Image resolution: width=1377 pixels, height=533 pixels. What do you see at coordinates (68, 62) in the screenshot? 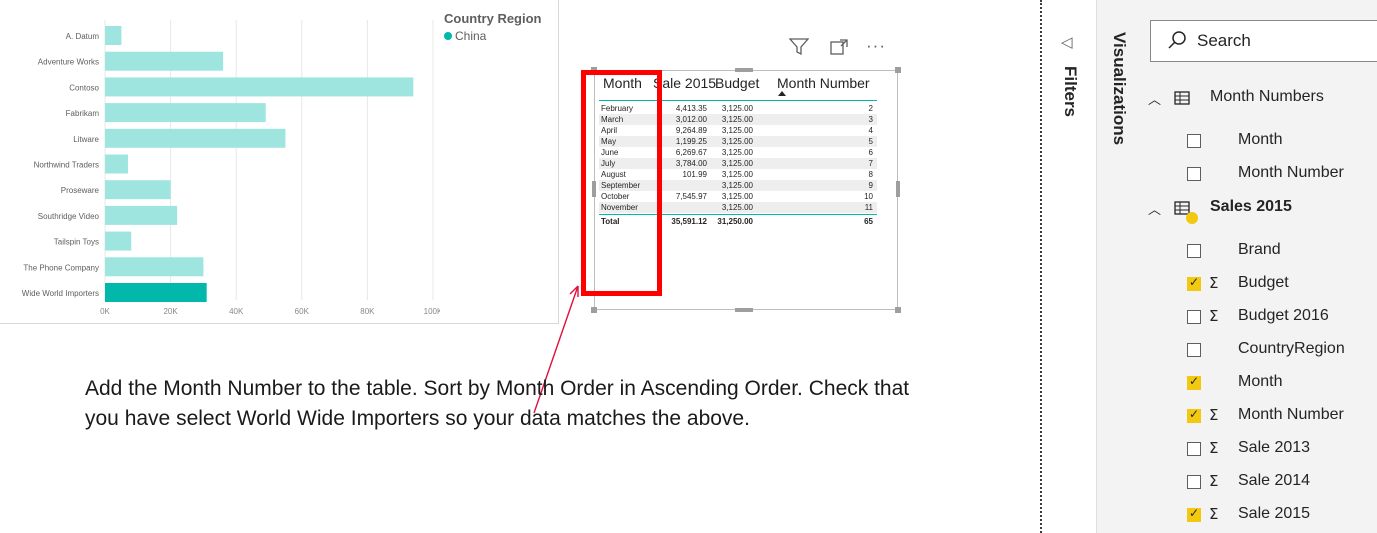
I see `category-label: Adventure Works` at bounding box center [68, 62].